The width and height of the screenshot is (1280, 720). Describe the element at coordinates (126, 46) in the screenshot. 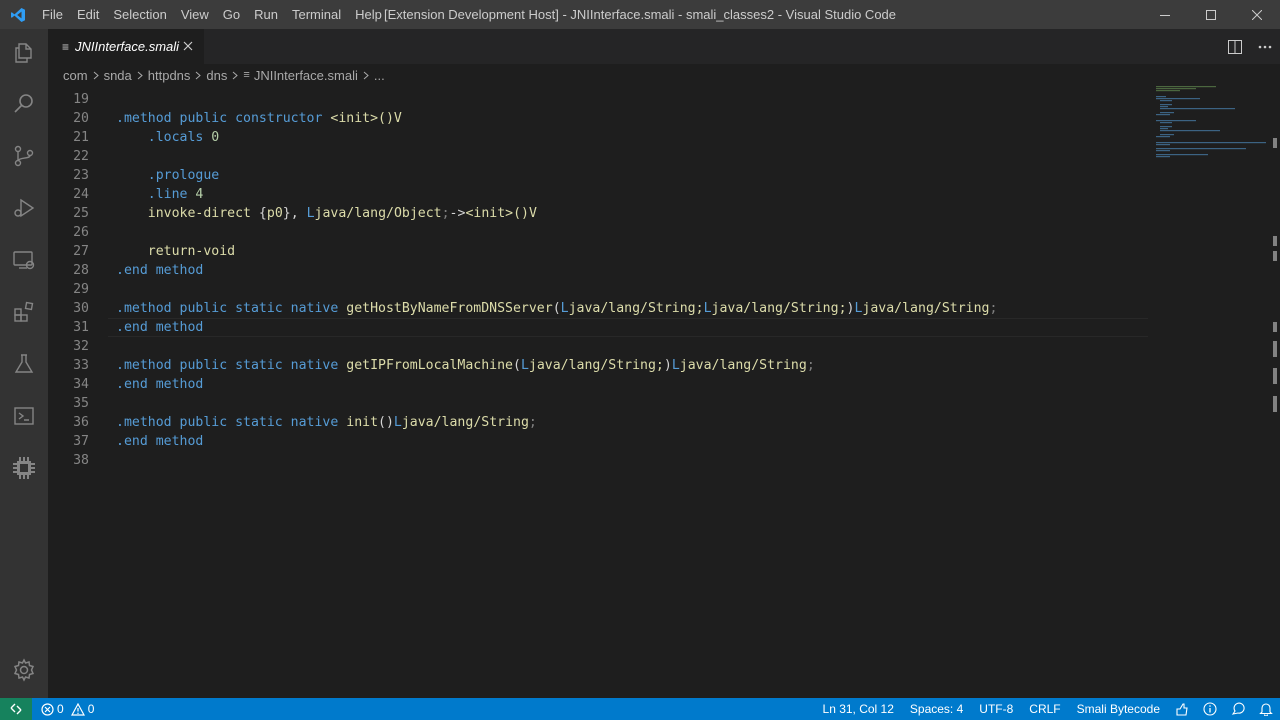

I see `tab-jniinterface: ≡ JNIInterface.smali` at that location.